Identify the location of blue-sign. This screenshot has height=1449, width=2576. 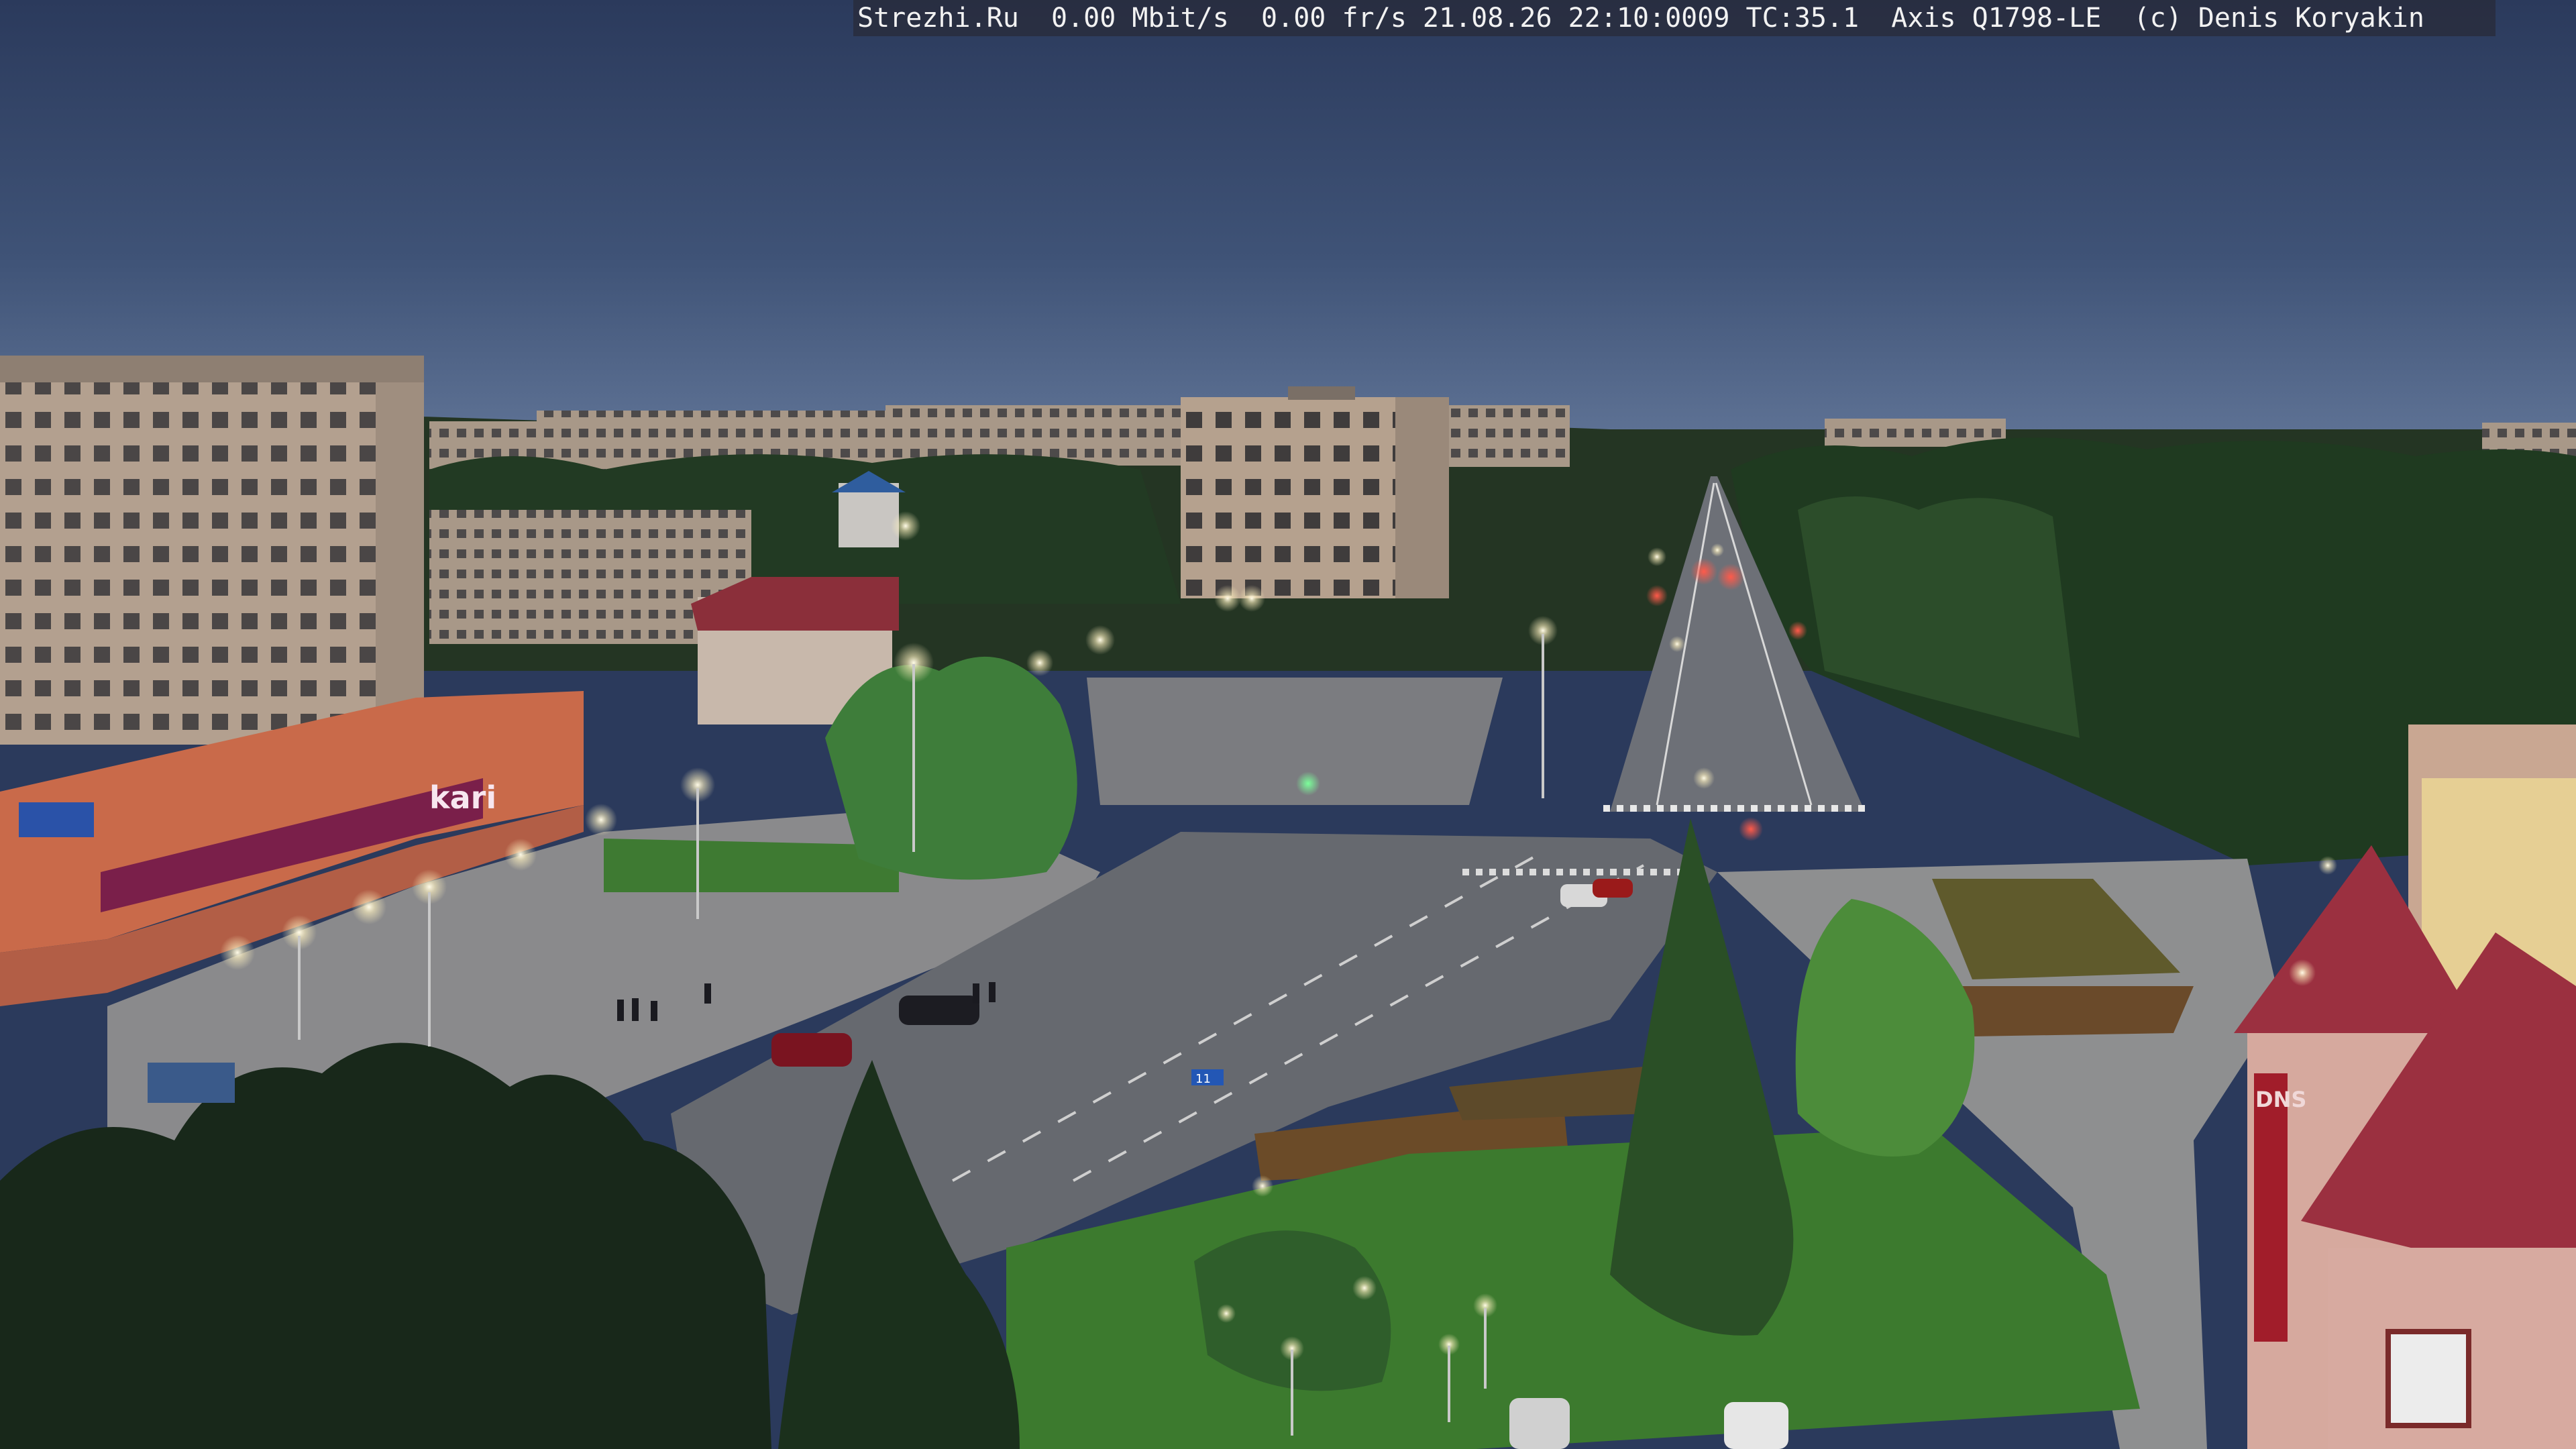
(56, 819).